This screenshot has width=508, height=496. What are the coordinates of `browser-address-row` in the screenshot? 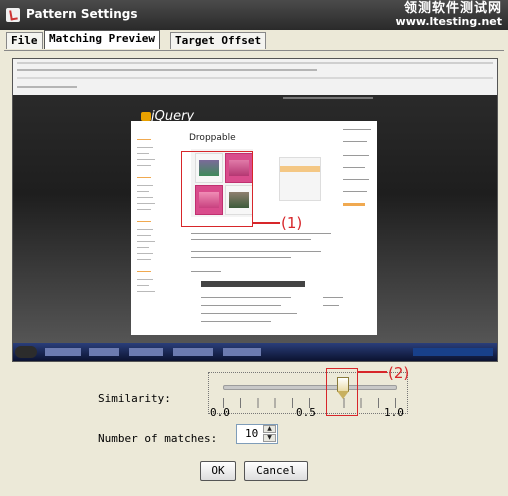 It's located at (255, 78).